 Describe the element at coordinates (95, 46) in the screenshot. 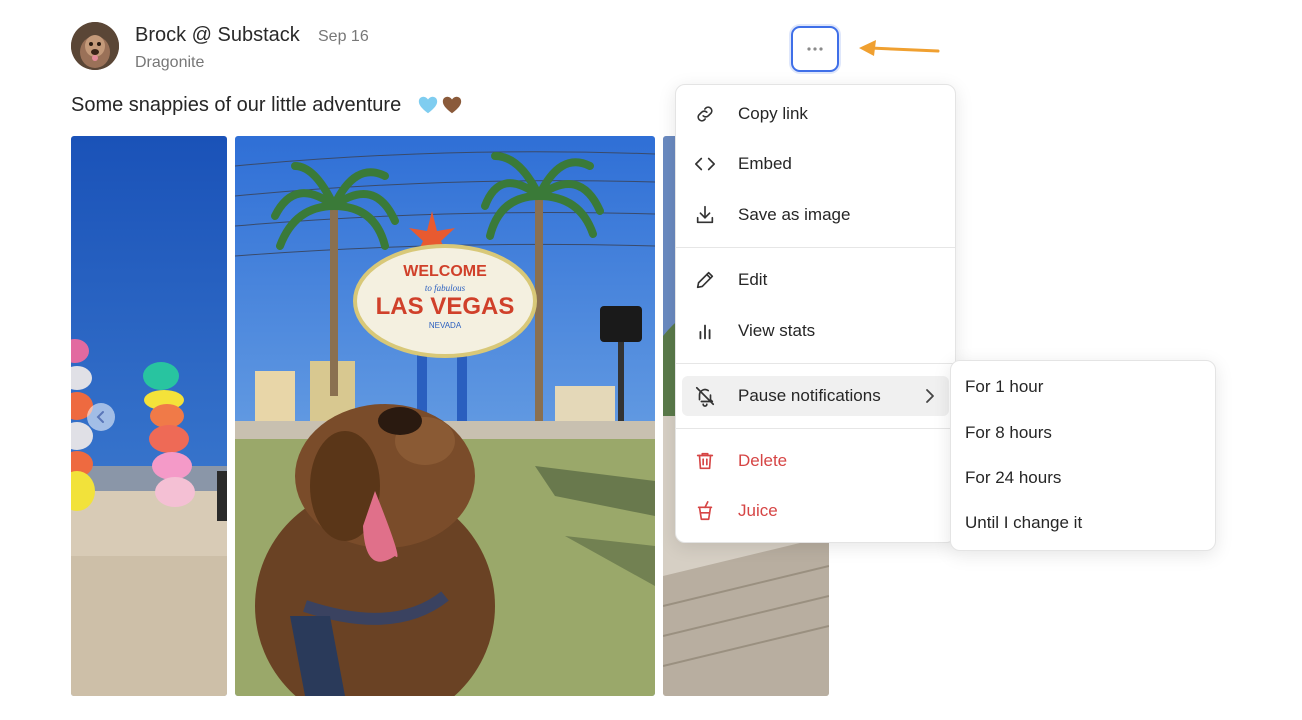

I see `author-avatar` at that location.